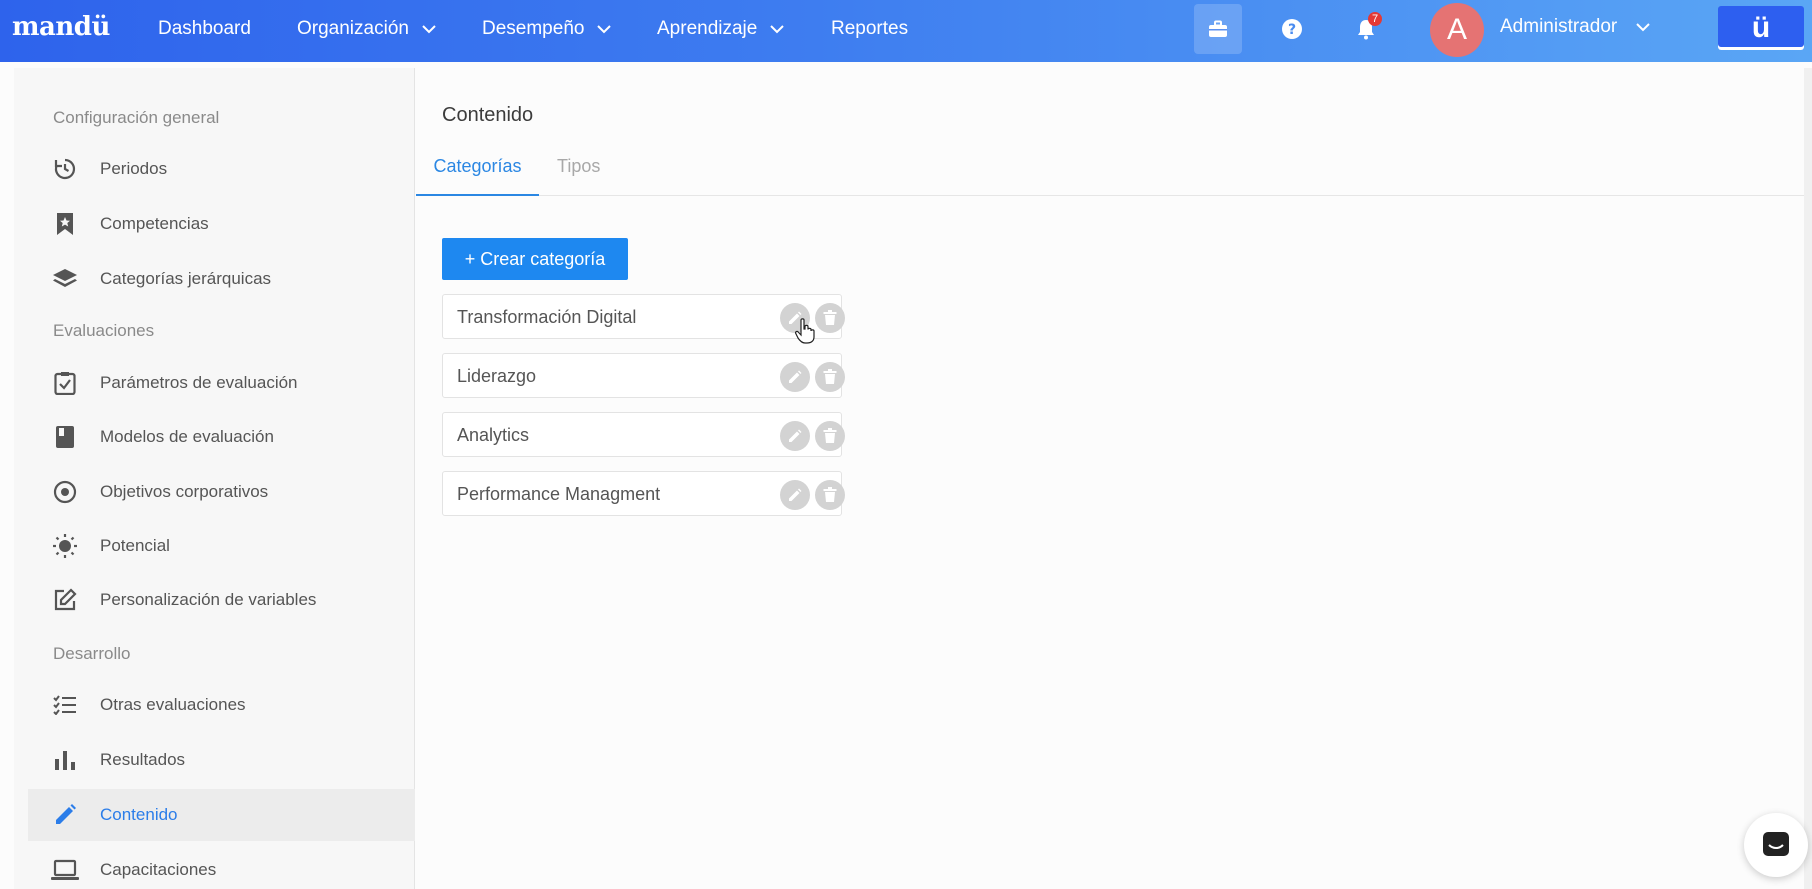 This screenshot has height=889, width=1812. What do you see at coordinates (579, 166) in the screenshot?
I see `tab-tipos-label: Tipos` at bounding box center [579, 166].